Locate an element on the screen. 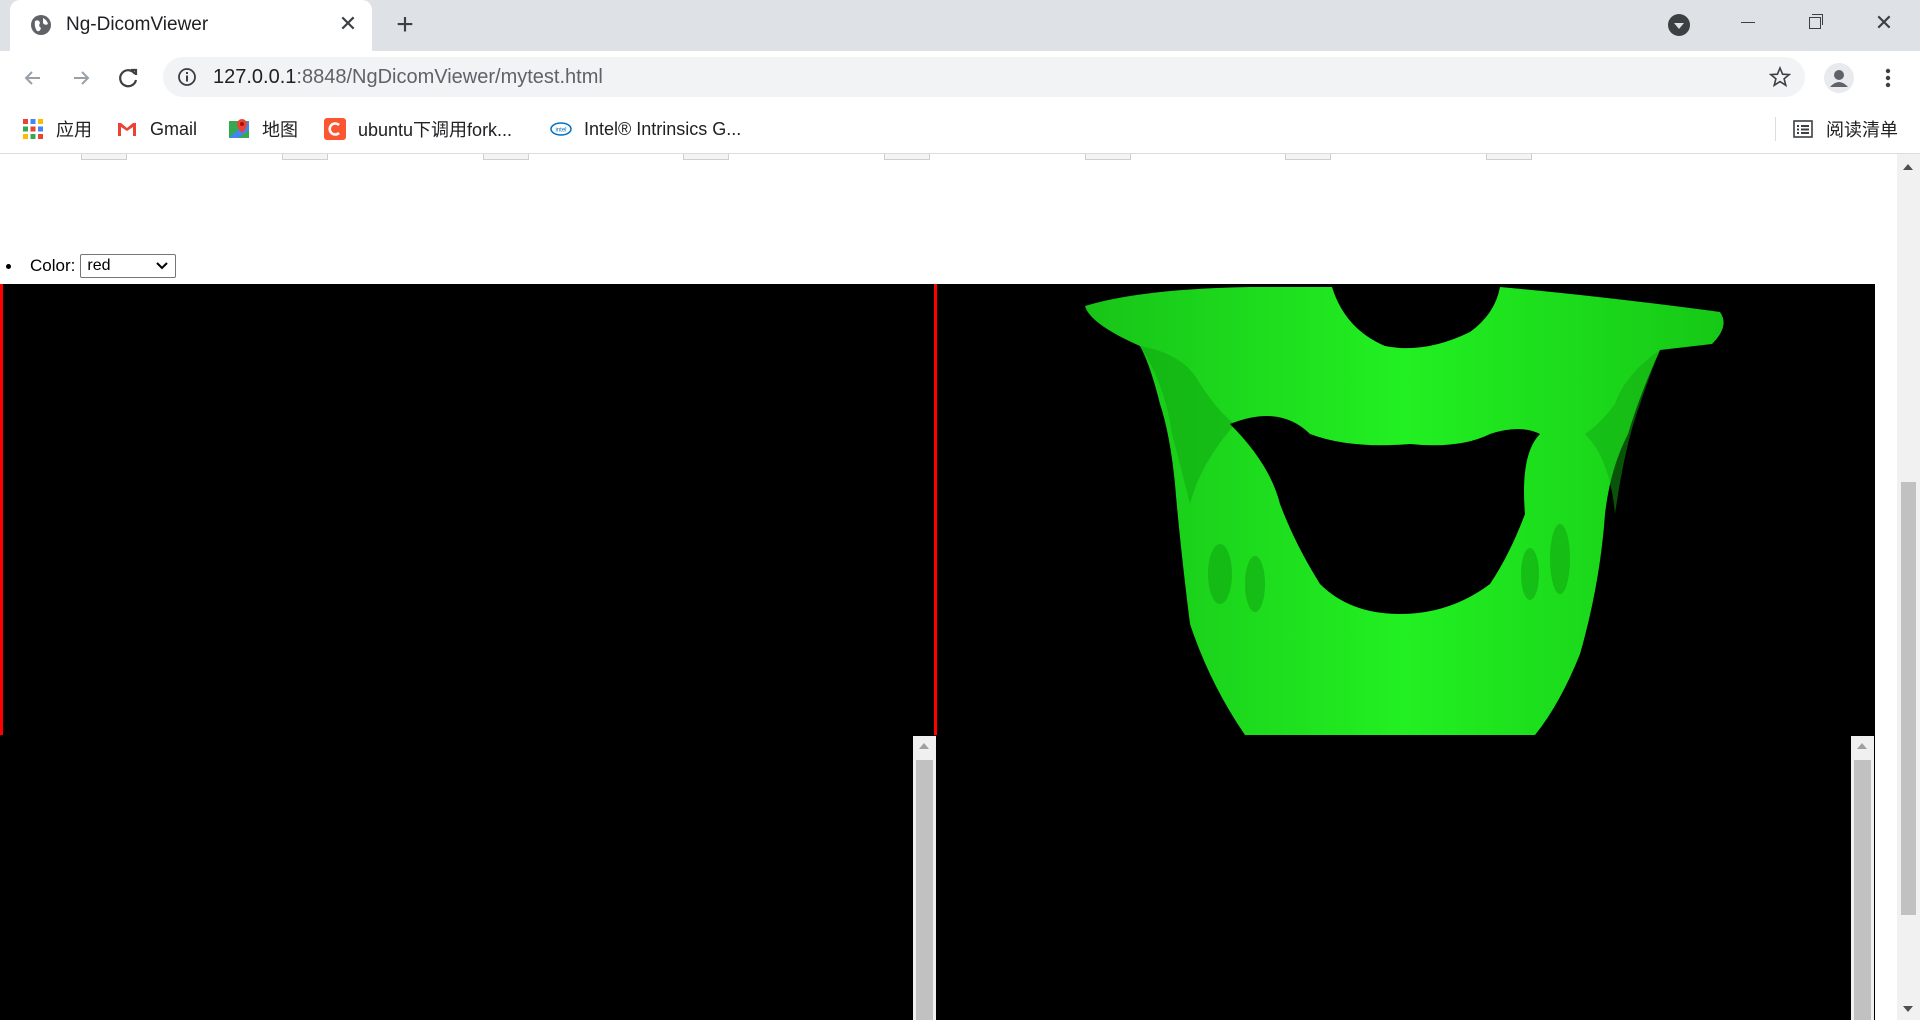  reading-list-icon is located at coordinates (1803, 129).